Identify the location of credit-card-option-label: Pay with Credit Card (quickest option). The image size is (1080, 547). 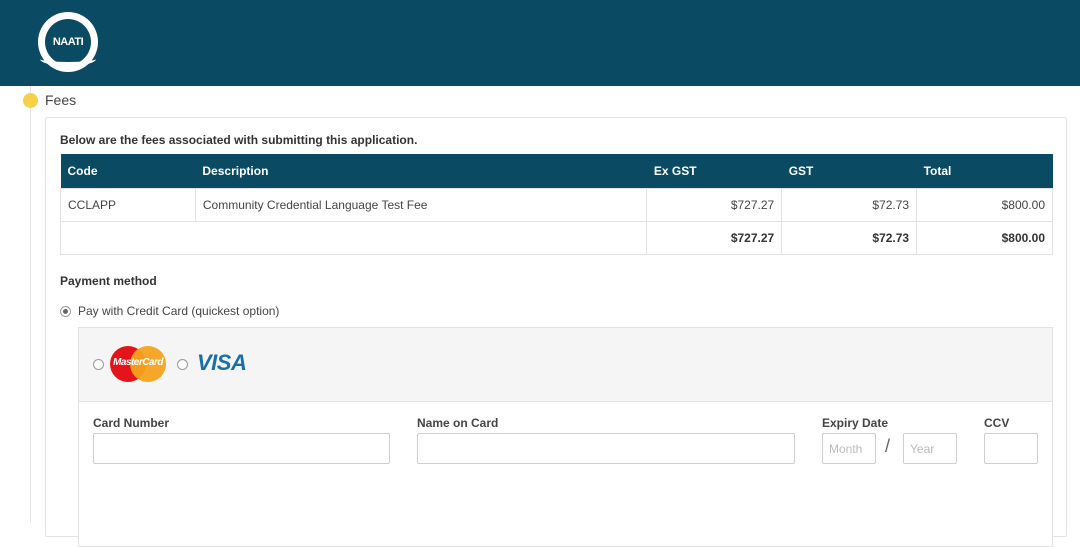
(178, 311).